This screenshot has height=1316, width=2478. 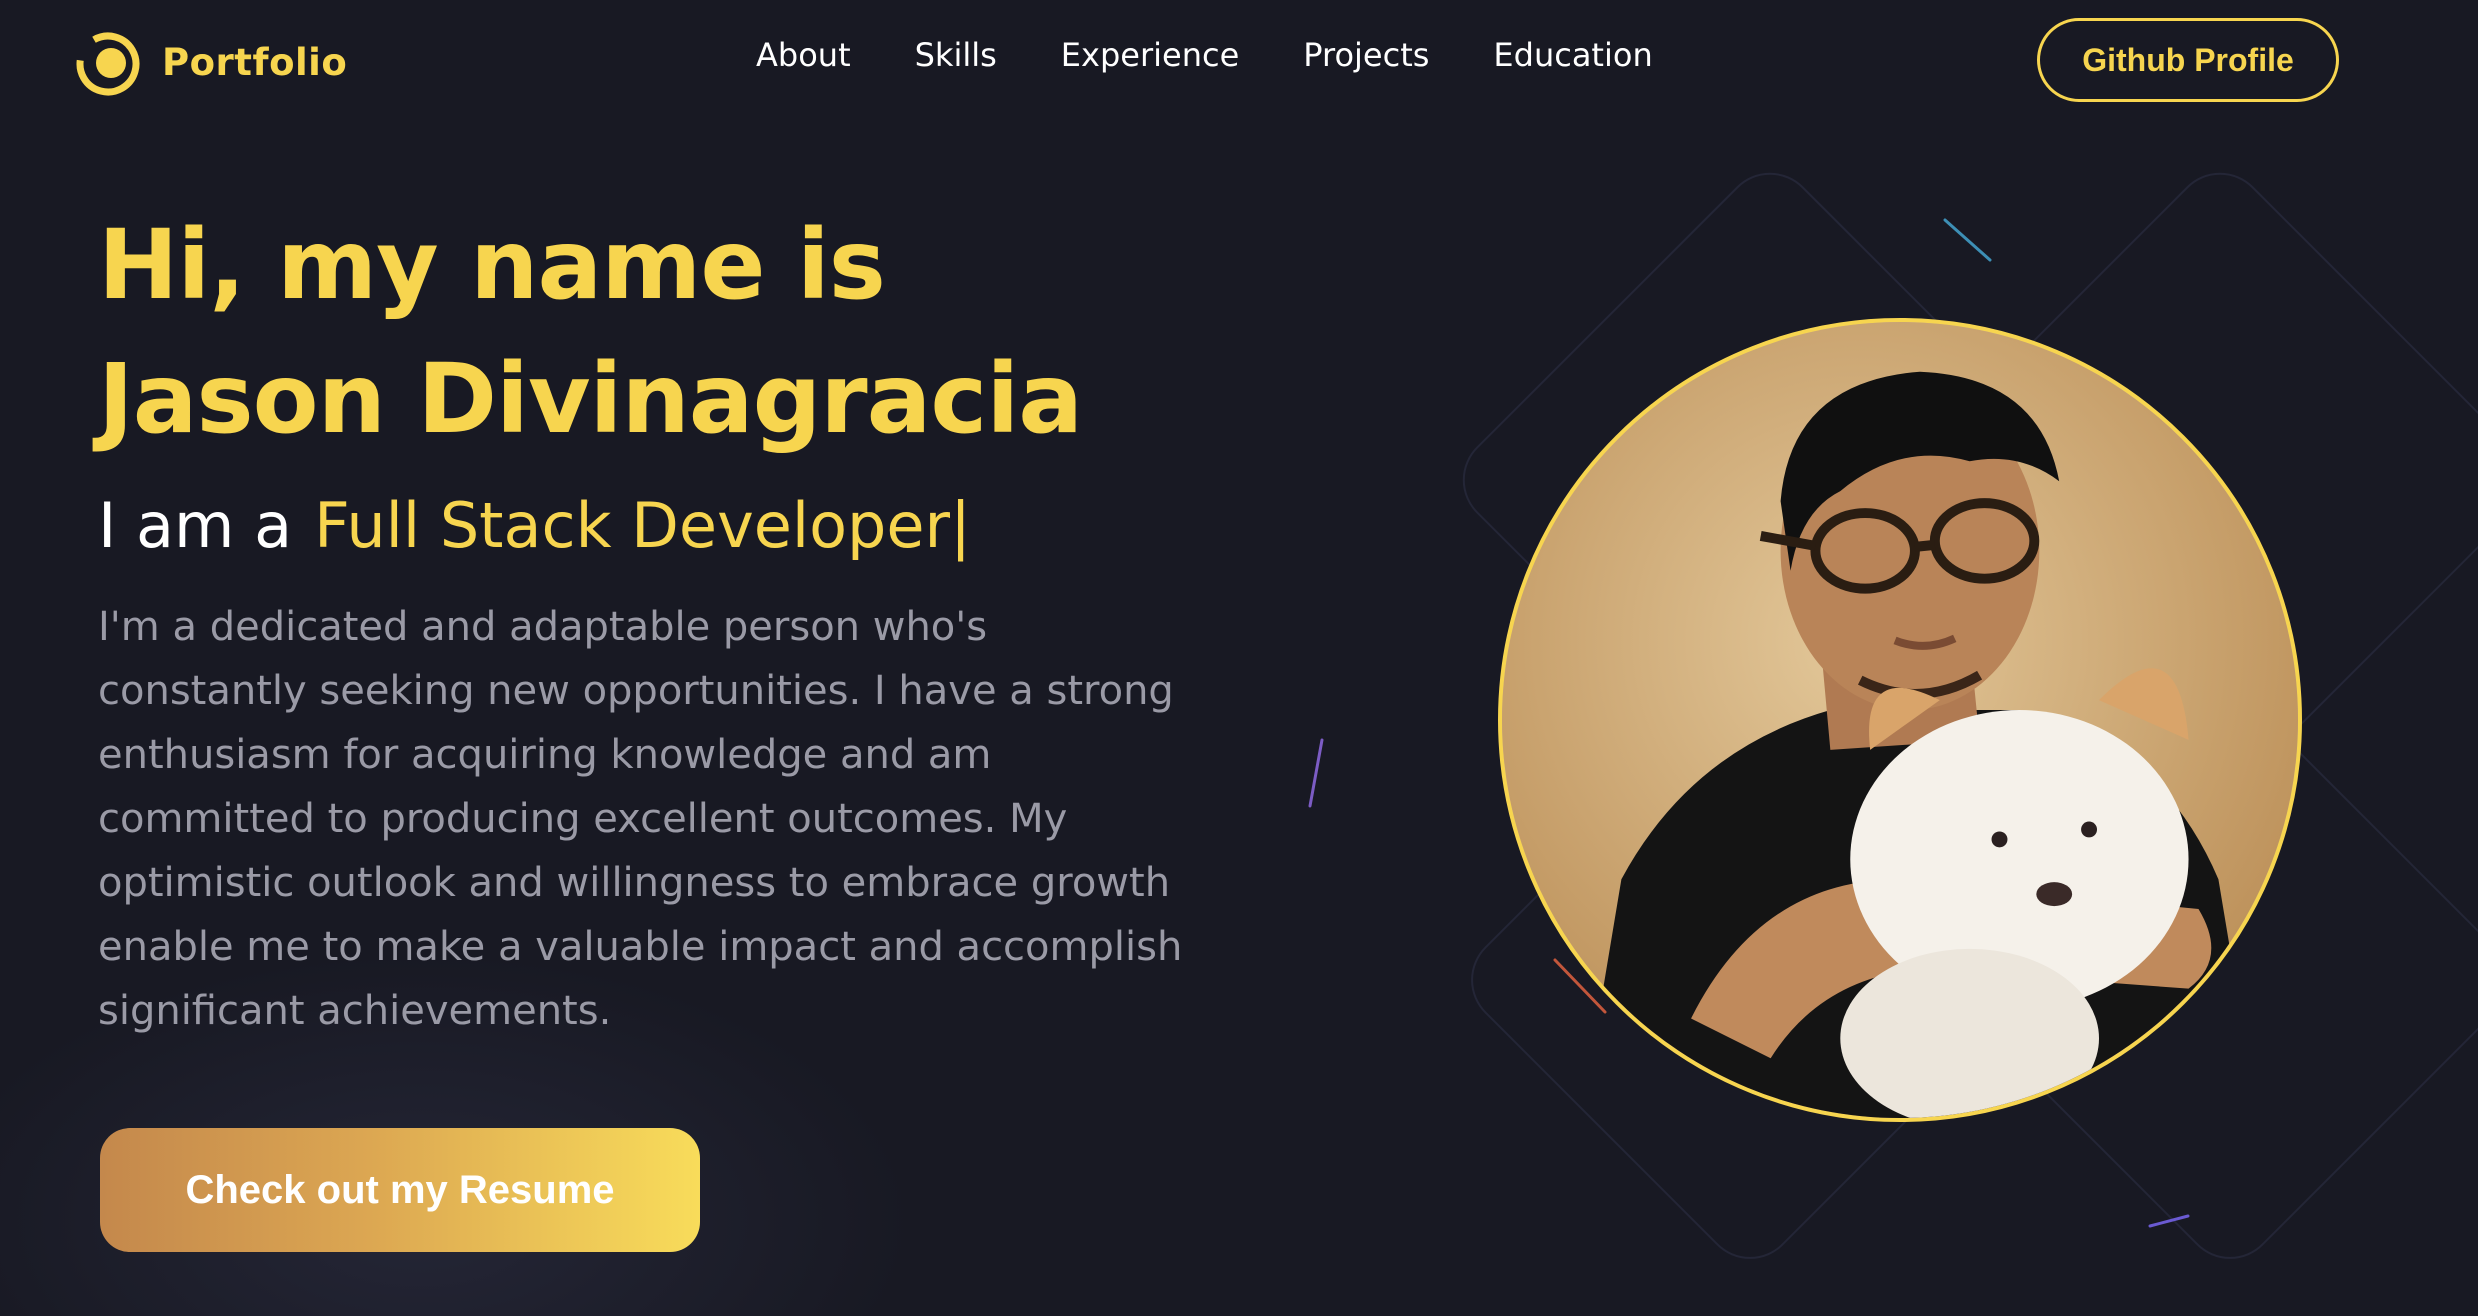 What do you see at coordinates (108, 64) in the screenshot?
I see `portfolio-logo-icon` at bounding box center [108, 64].